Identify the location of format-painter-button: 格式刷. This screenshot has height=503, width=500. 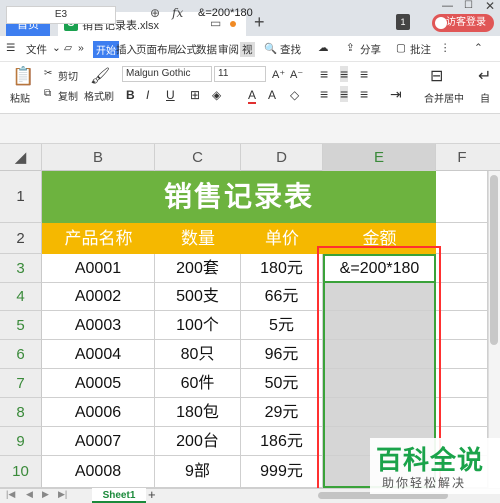
(99, 95).